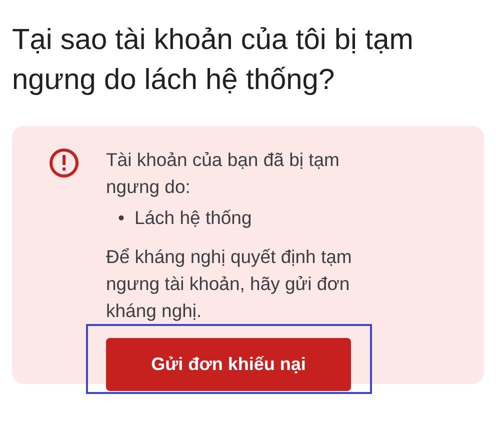 Image resolution: width=496 pixels, height=438 pixels. Describe the element at coordinates (213, 60) in the screenshot. I see `page-heading: Tại sao tài khoản của tôi bị tạm ngưng do lách hệ thống?` at that location.